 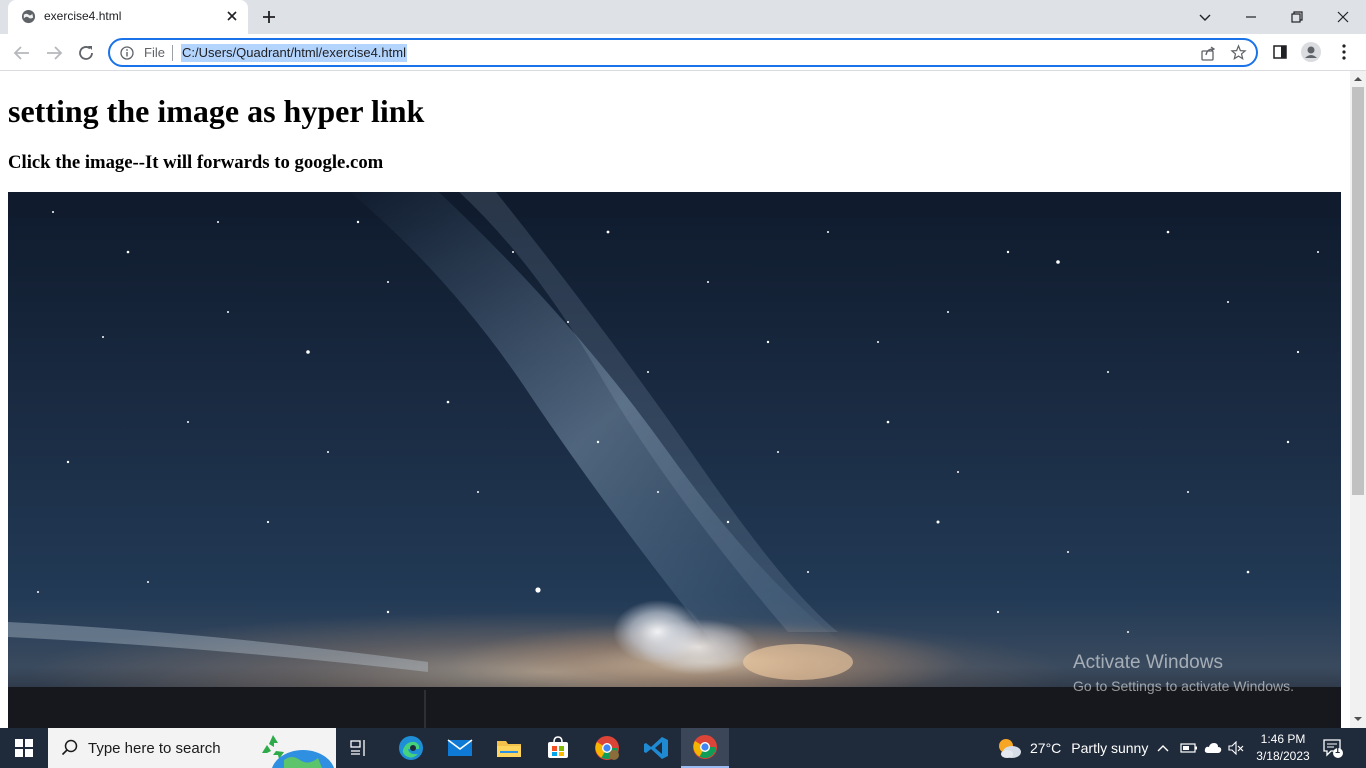 I want to click on notification-count: 1, so click(x=1338, y=750).